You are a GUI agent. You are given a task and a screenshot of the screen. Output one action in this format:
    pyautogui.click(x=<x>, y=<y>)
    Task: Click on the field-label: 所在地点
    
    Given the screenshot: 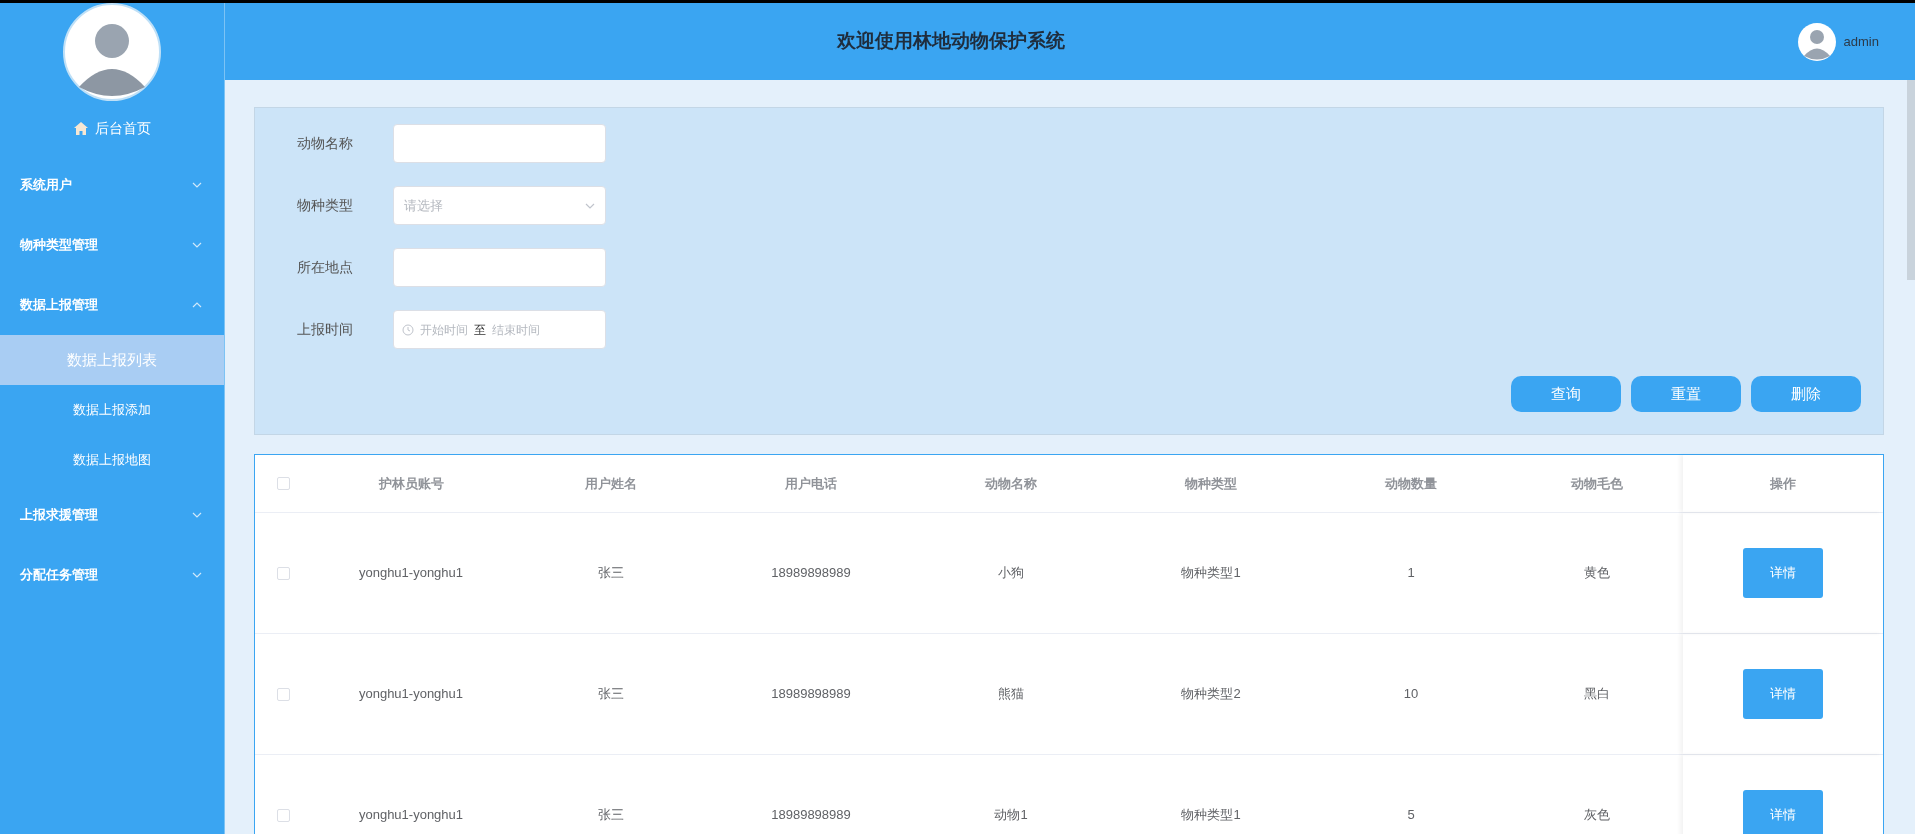 What is the action you would take?
    pyautogui.click(x=325, y=267)
    